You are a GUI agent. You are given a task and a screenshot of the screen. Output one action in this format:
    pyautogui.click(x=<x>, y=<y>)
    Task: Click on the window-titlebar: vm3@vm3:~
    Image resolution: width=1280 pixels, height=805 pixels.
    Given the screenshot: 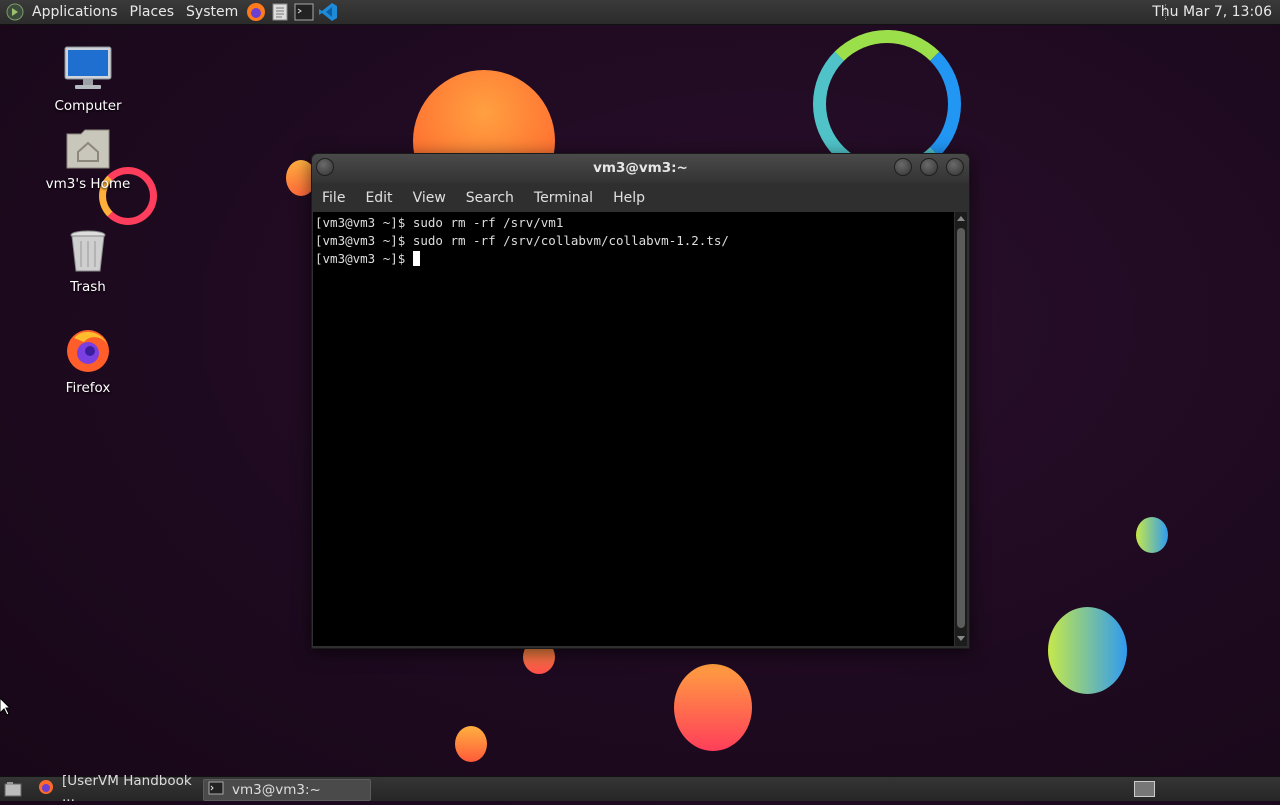 What is the action you would take?
    pyautogui.click(x=640, y=168)
    